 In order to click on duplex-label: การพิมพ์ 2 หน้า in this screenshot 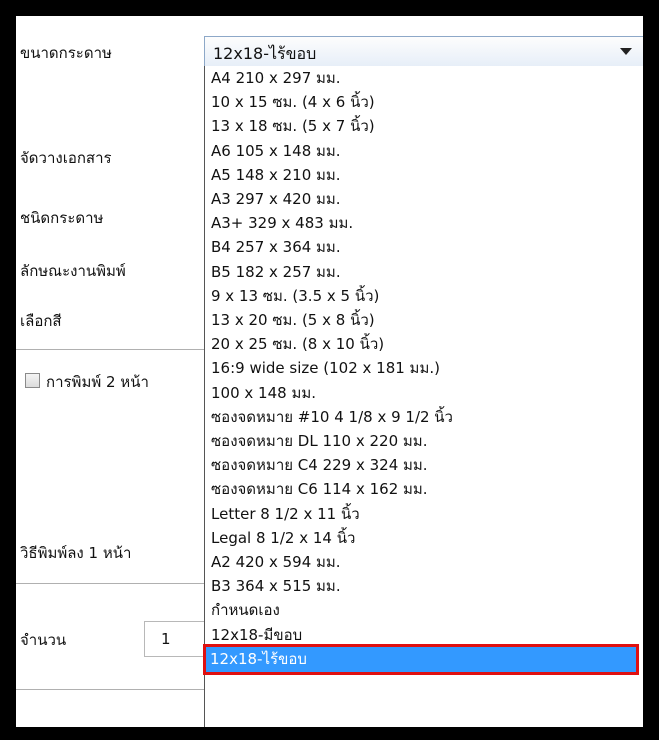, I will do `click(97, 382)`.